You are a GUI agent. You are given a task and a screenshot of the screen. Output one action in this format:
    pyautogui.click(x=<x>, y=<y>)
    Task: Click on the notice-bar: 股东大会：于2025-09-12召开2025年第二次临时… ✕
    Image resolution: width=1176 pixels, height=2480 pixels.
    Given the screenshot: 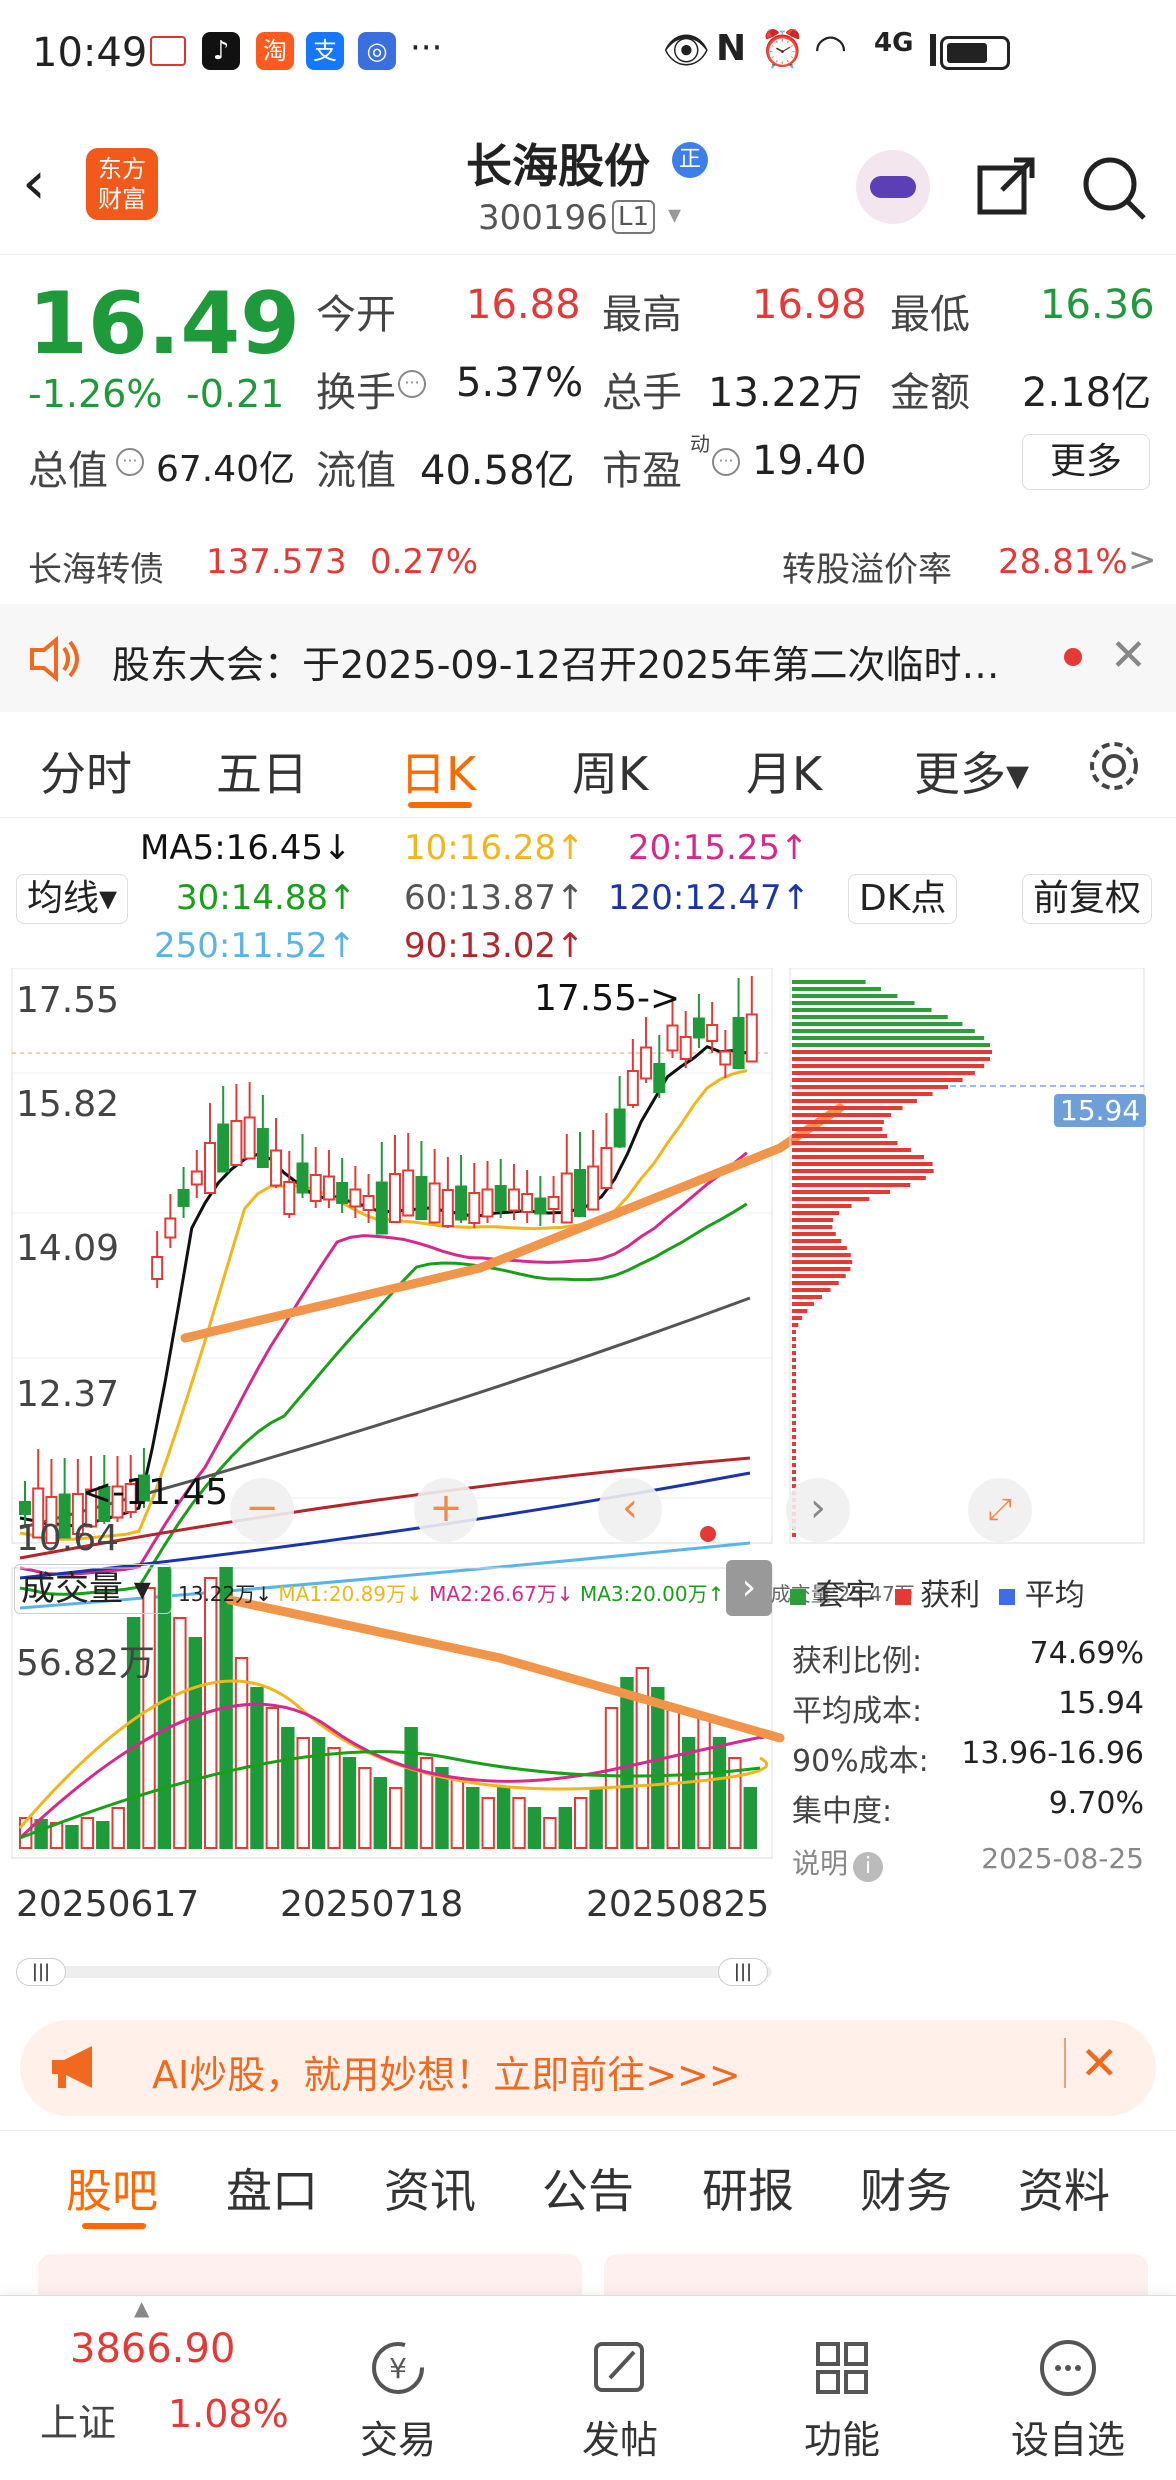 What is the action you would take?
    pyautogui.click(x=588, y=658)
    